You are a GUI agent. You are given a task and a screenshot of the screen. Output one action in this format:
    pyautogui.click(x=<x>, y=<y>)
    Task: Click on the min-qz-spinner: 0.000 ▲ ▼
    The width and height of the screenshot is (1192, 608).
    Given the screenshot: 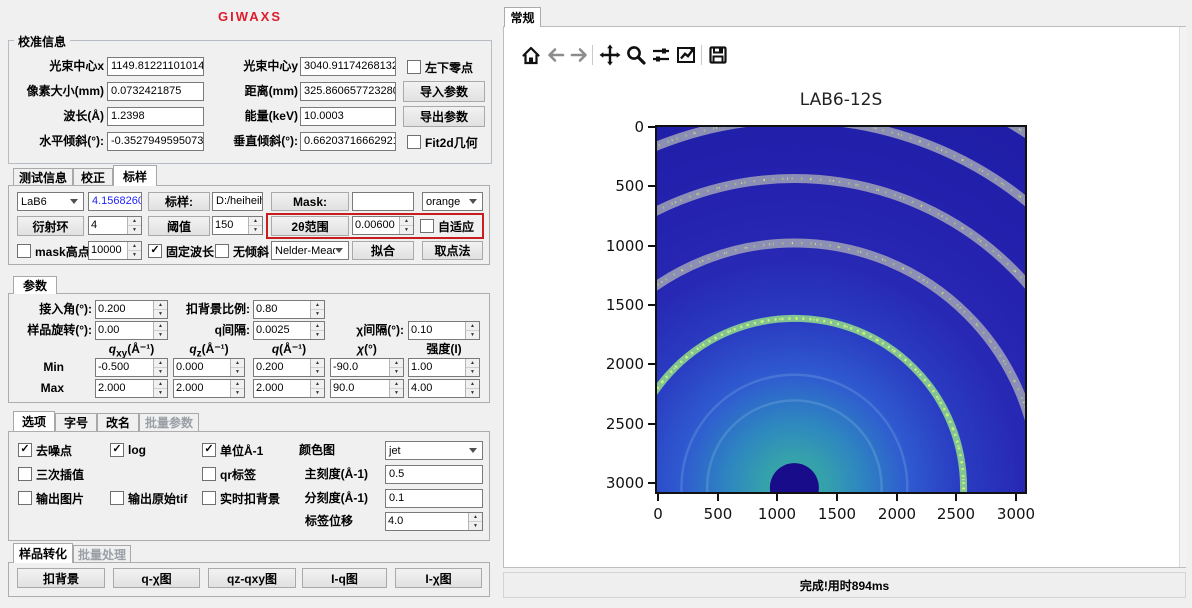 What is the action you would take?
    pyautogui.click(x=209, y=367)
    